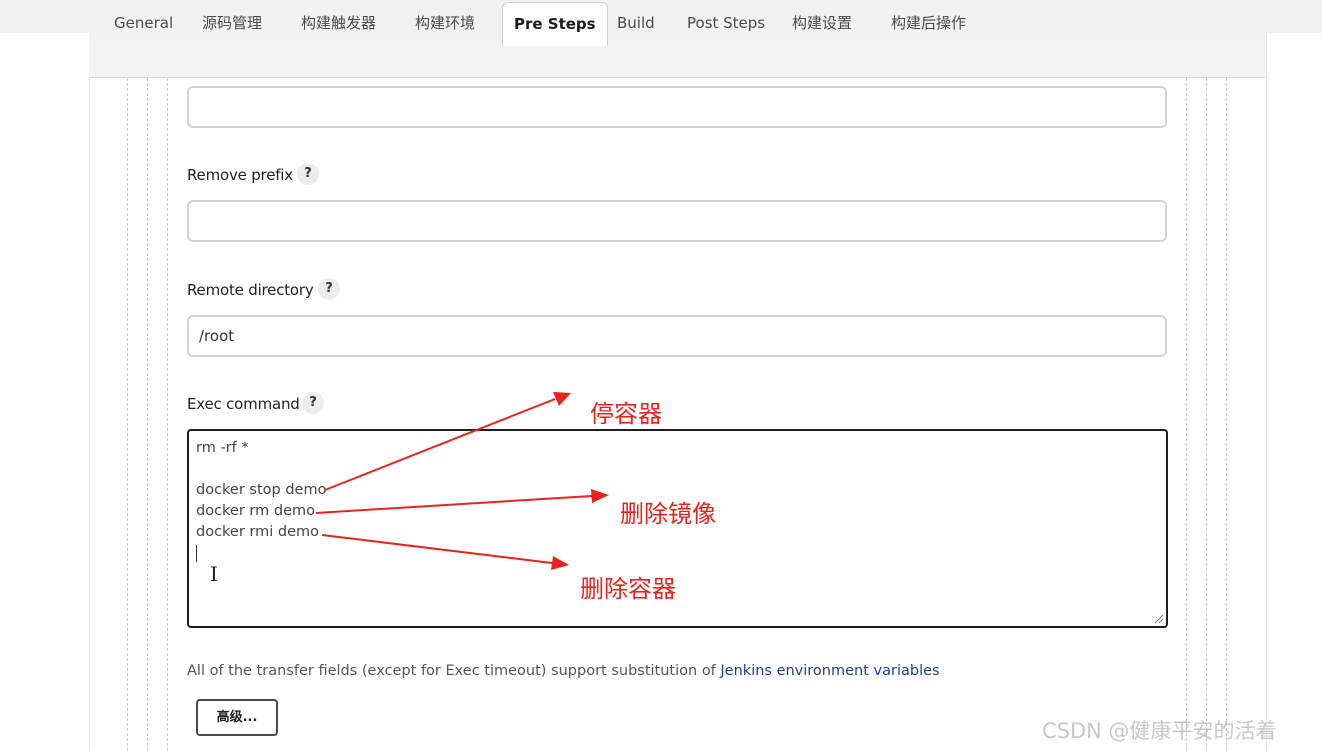 This screenshot has width=1322, height=751. What do you see at coordinates (440, 444) in the screenshot?
I see `arrow-stop-container` at bounding box center [440, 444].